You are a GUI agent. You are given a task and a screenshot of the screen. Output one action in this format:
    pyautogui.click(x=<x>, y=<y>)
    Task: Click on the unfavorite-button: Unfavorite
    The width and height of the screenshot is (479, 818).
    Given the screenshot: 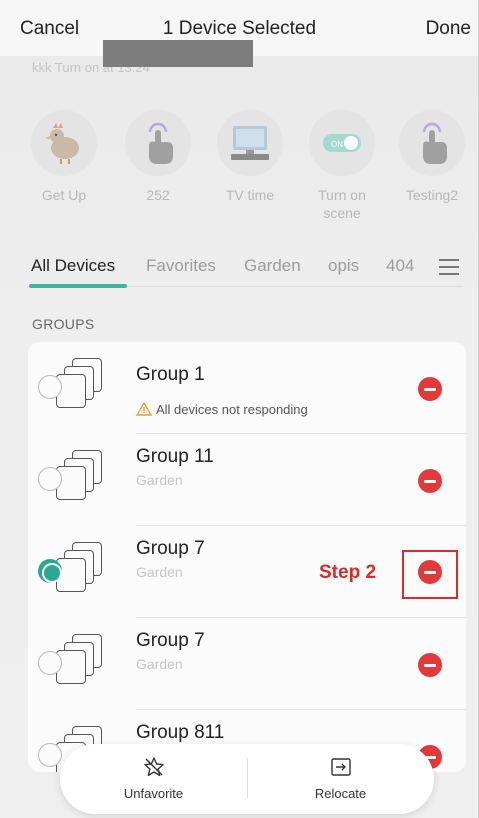 What is the action you would take?
    pyautogui.click(x=153, y=778)
    